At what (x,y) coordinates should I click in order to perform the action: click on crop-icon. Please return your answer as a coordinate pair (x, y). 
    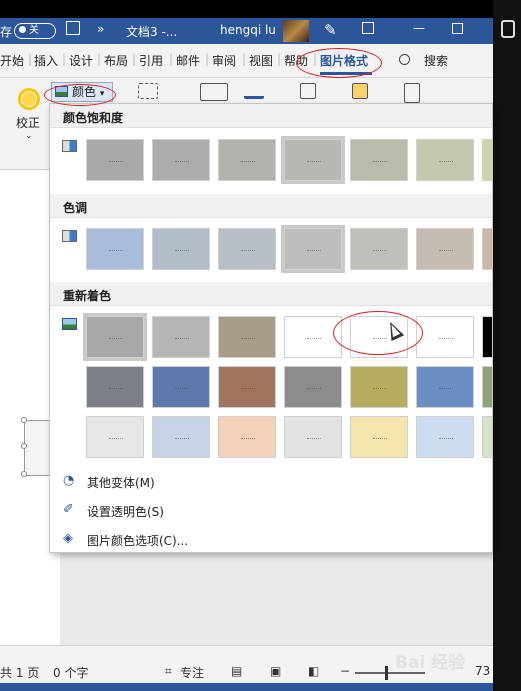
    Looking at the image, I should click on (148, 91).